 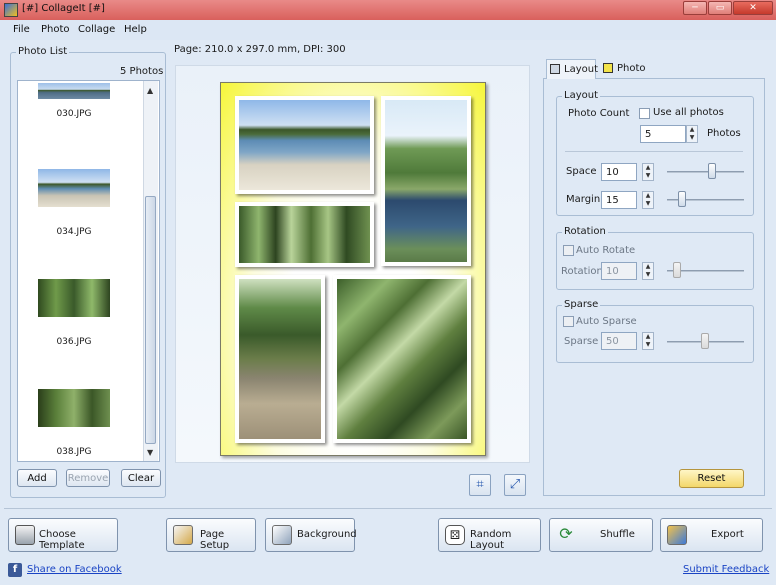 I want to click on list-item: 038.JPG, so click(x=81, y=425).